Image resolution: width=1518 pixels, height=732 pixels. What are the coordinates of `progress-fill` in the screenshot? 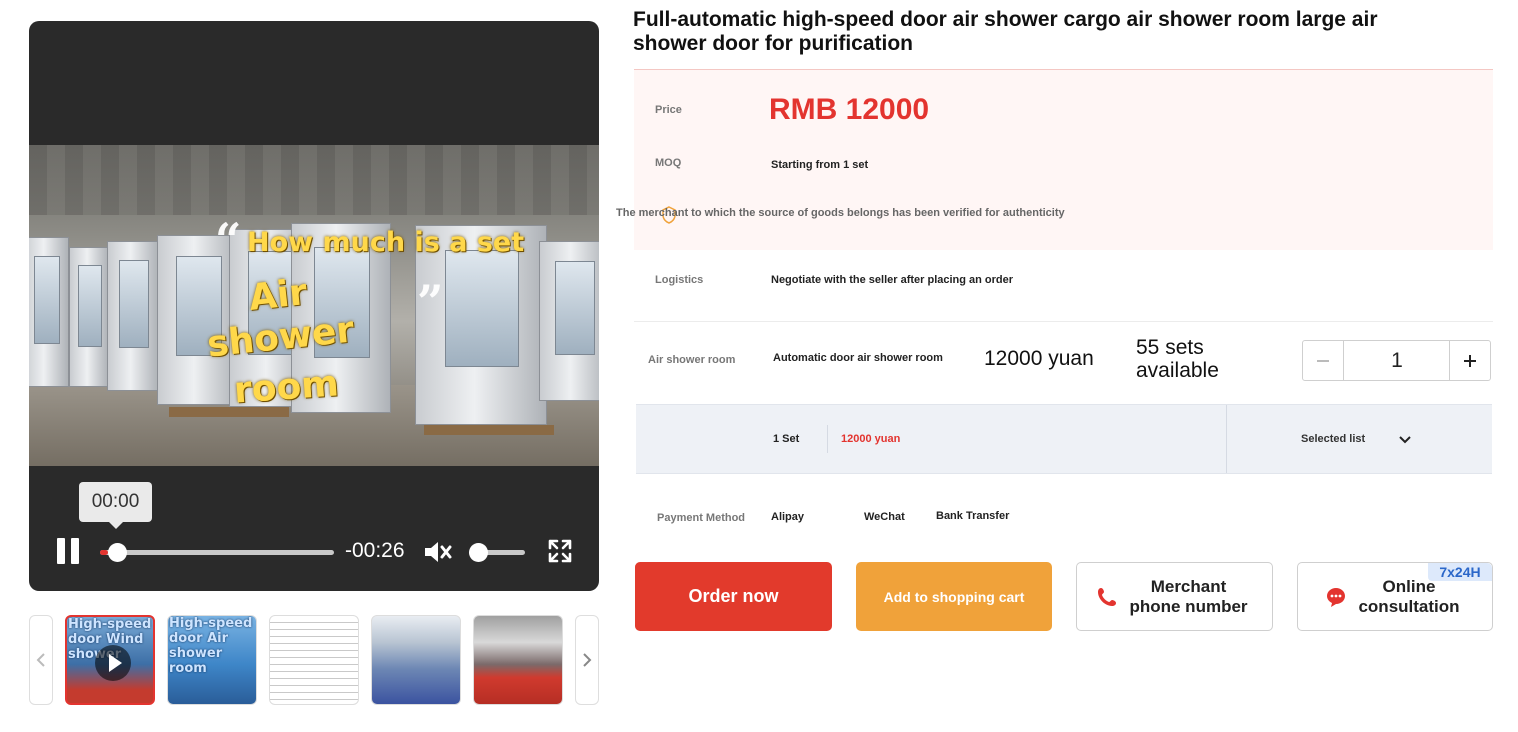 It's located at (104, 552).